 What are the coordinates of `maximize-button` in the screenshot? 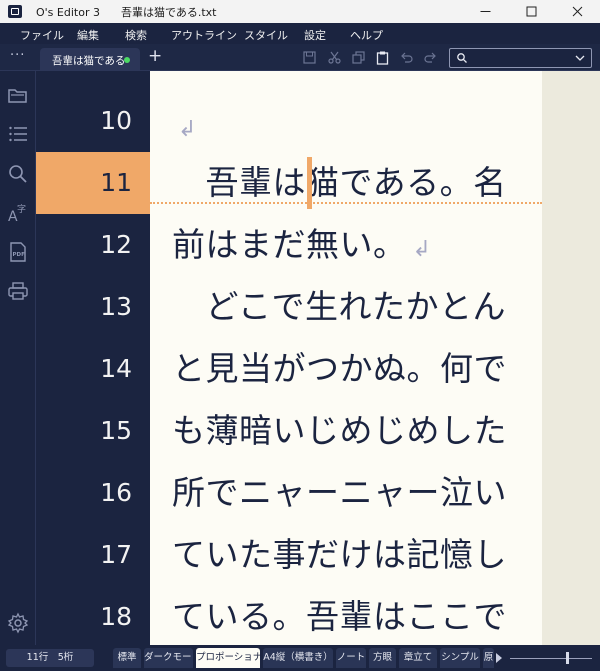 It's located at (531, 11).